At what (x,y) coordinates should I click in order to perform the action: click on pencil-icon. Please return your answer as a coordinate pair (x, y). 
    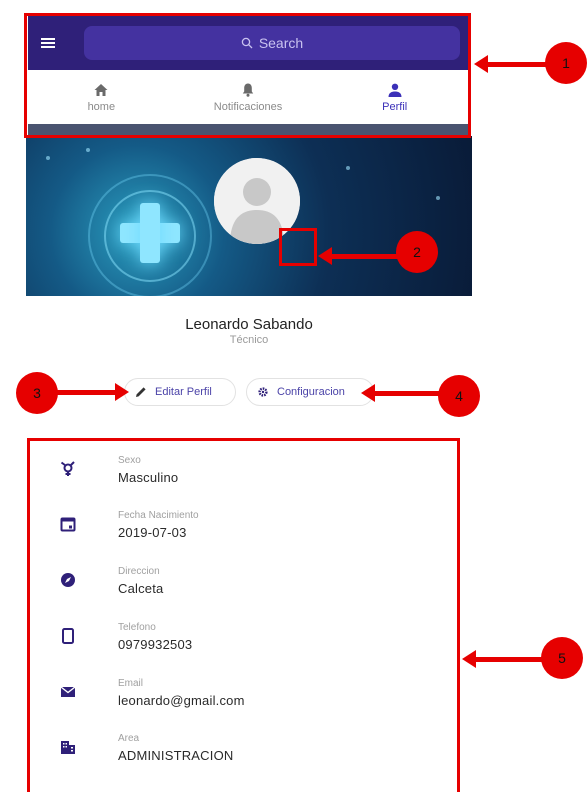
    Looking at the image, I should click on (141, 392).